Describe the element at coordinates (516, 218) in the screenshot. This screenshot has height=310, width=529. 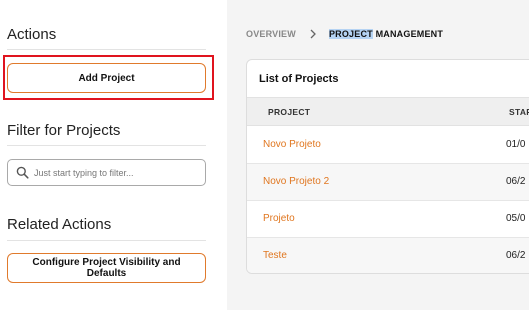
I see `project-start-date: 05/0` at that location.